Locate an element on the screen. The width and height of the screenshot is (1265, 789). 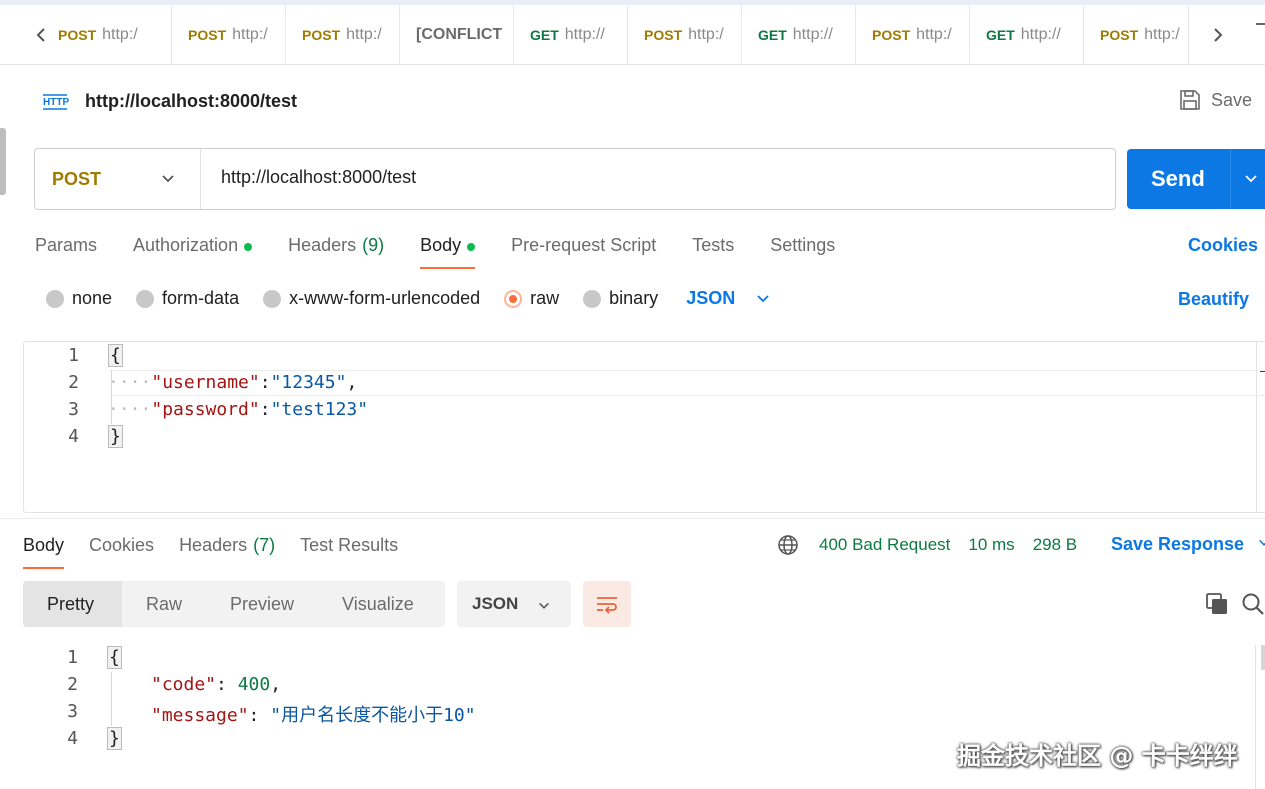
tab-response-headers: Headers (7) is located at coordinates (227, 551).